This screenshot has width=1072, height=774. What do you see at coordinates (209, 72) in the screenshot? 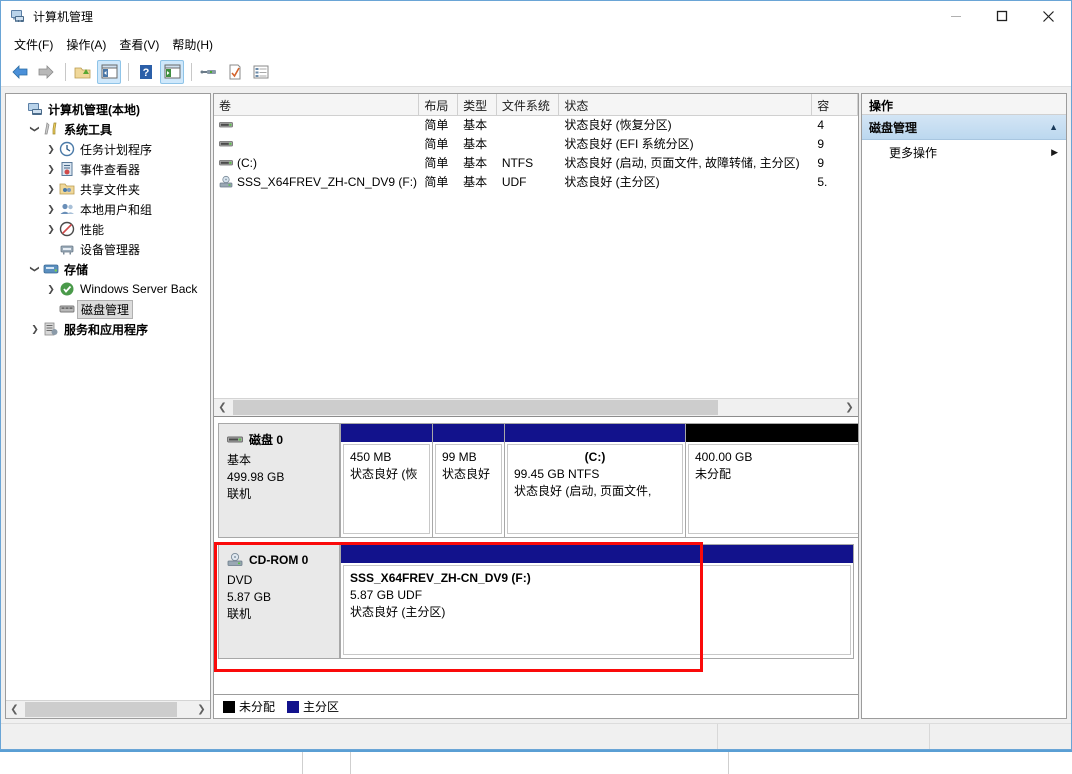
I see `connect-to-another-computer-icon` at bounding box center [209, 72].